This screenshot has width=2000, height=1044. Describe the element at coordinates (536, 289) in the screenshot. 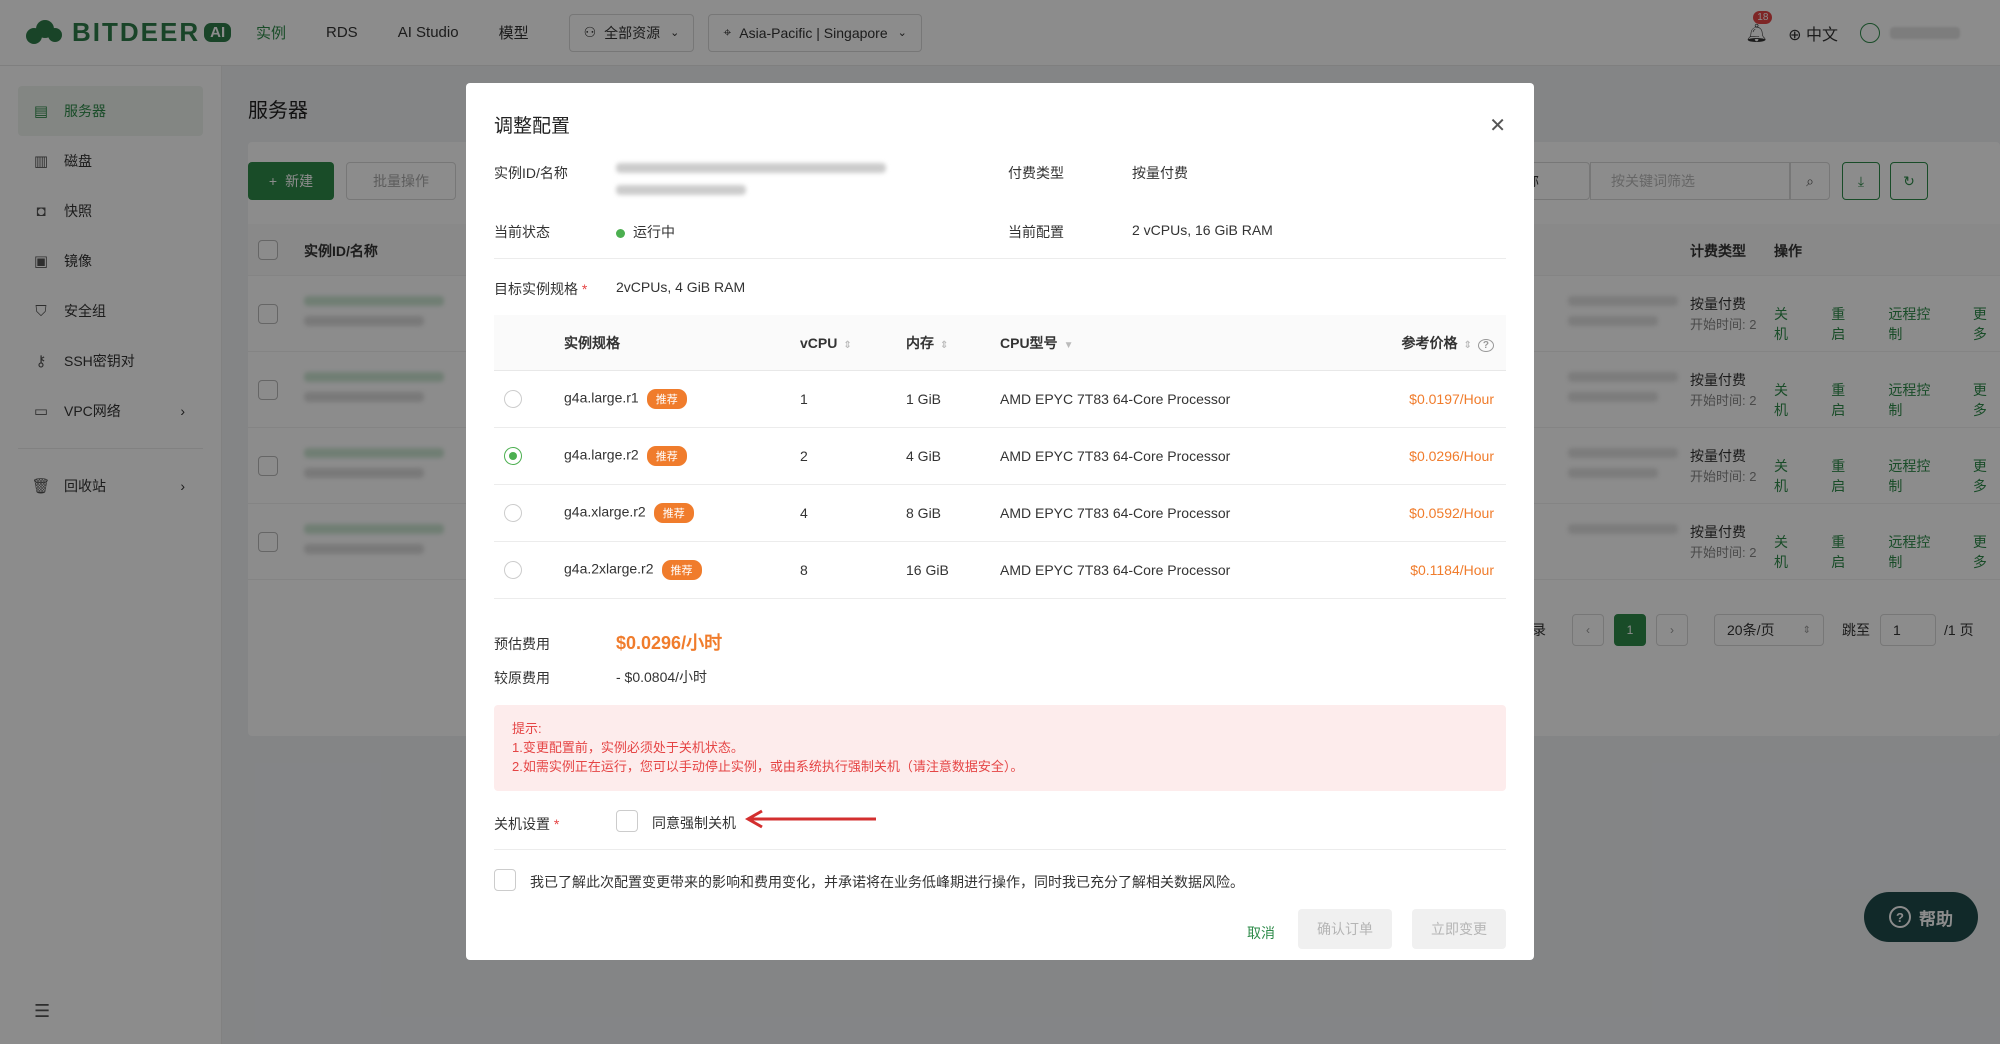

I see `target-spec-label-text: 目标实例规格` at that location.